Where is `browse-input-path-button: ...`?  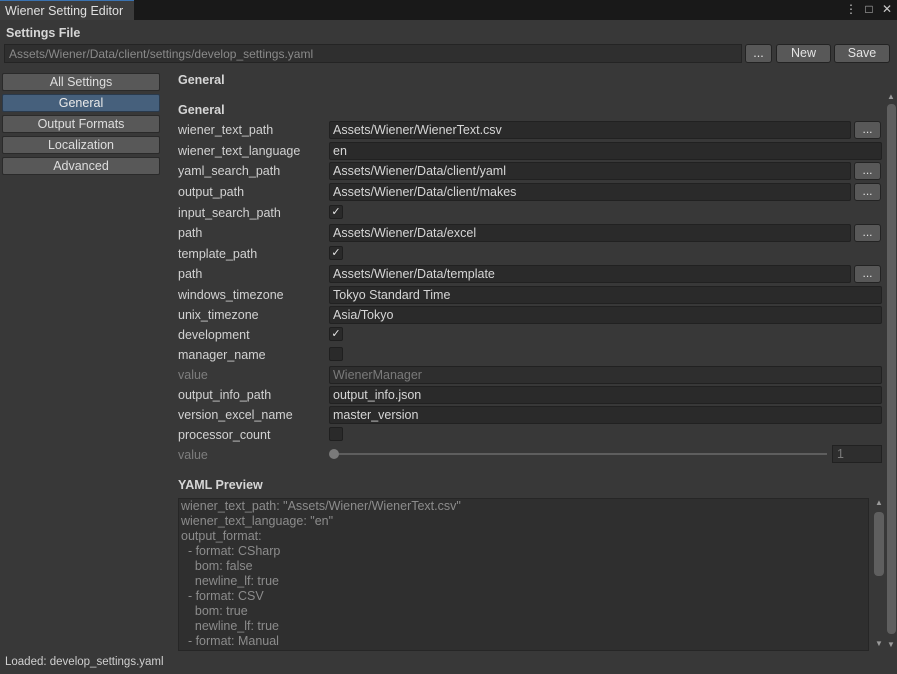
browse-input-path-button: ... is located at coordinates (867, 233).